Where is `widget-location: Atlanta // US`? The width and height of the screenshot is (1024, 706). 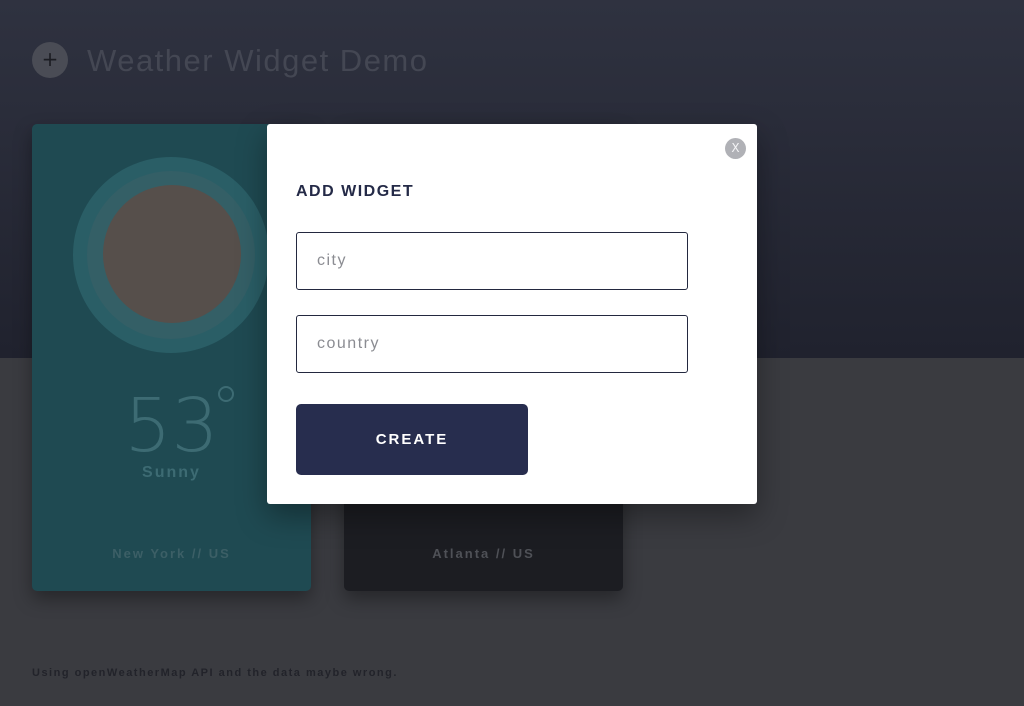
widget-location: Atlanta // US is located at coordinates (483, 553).